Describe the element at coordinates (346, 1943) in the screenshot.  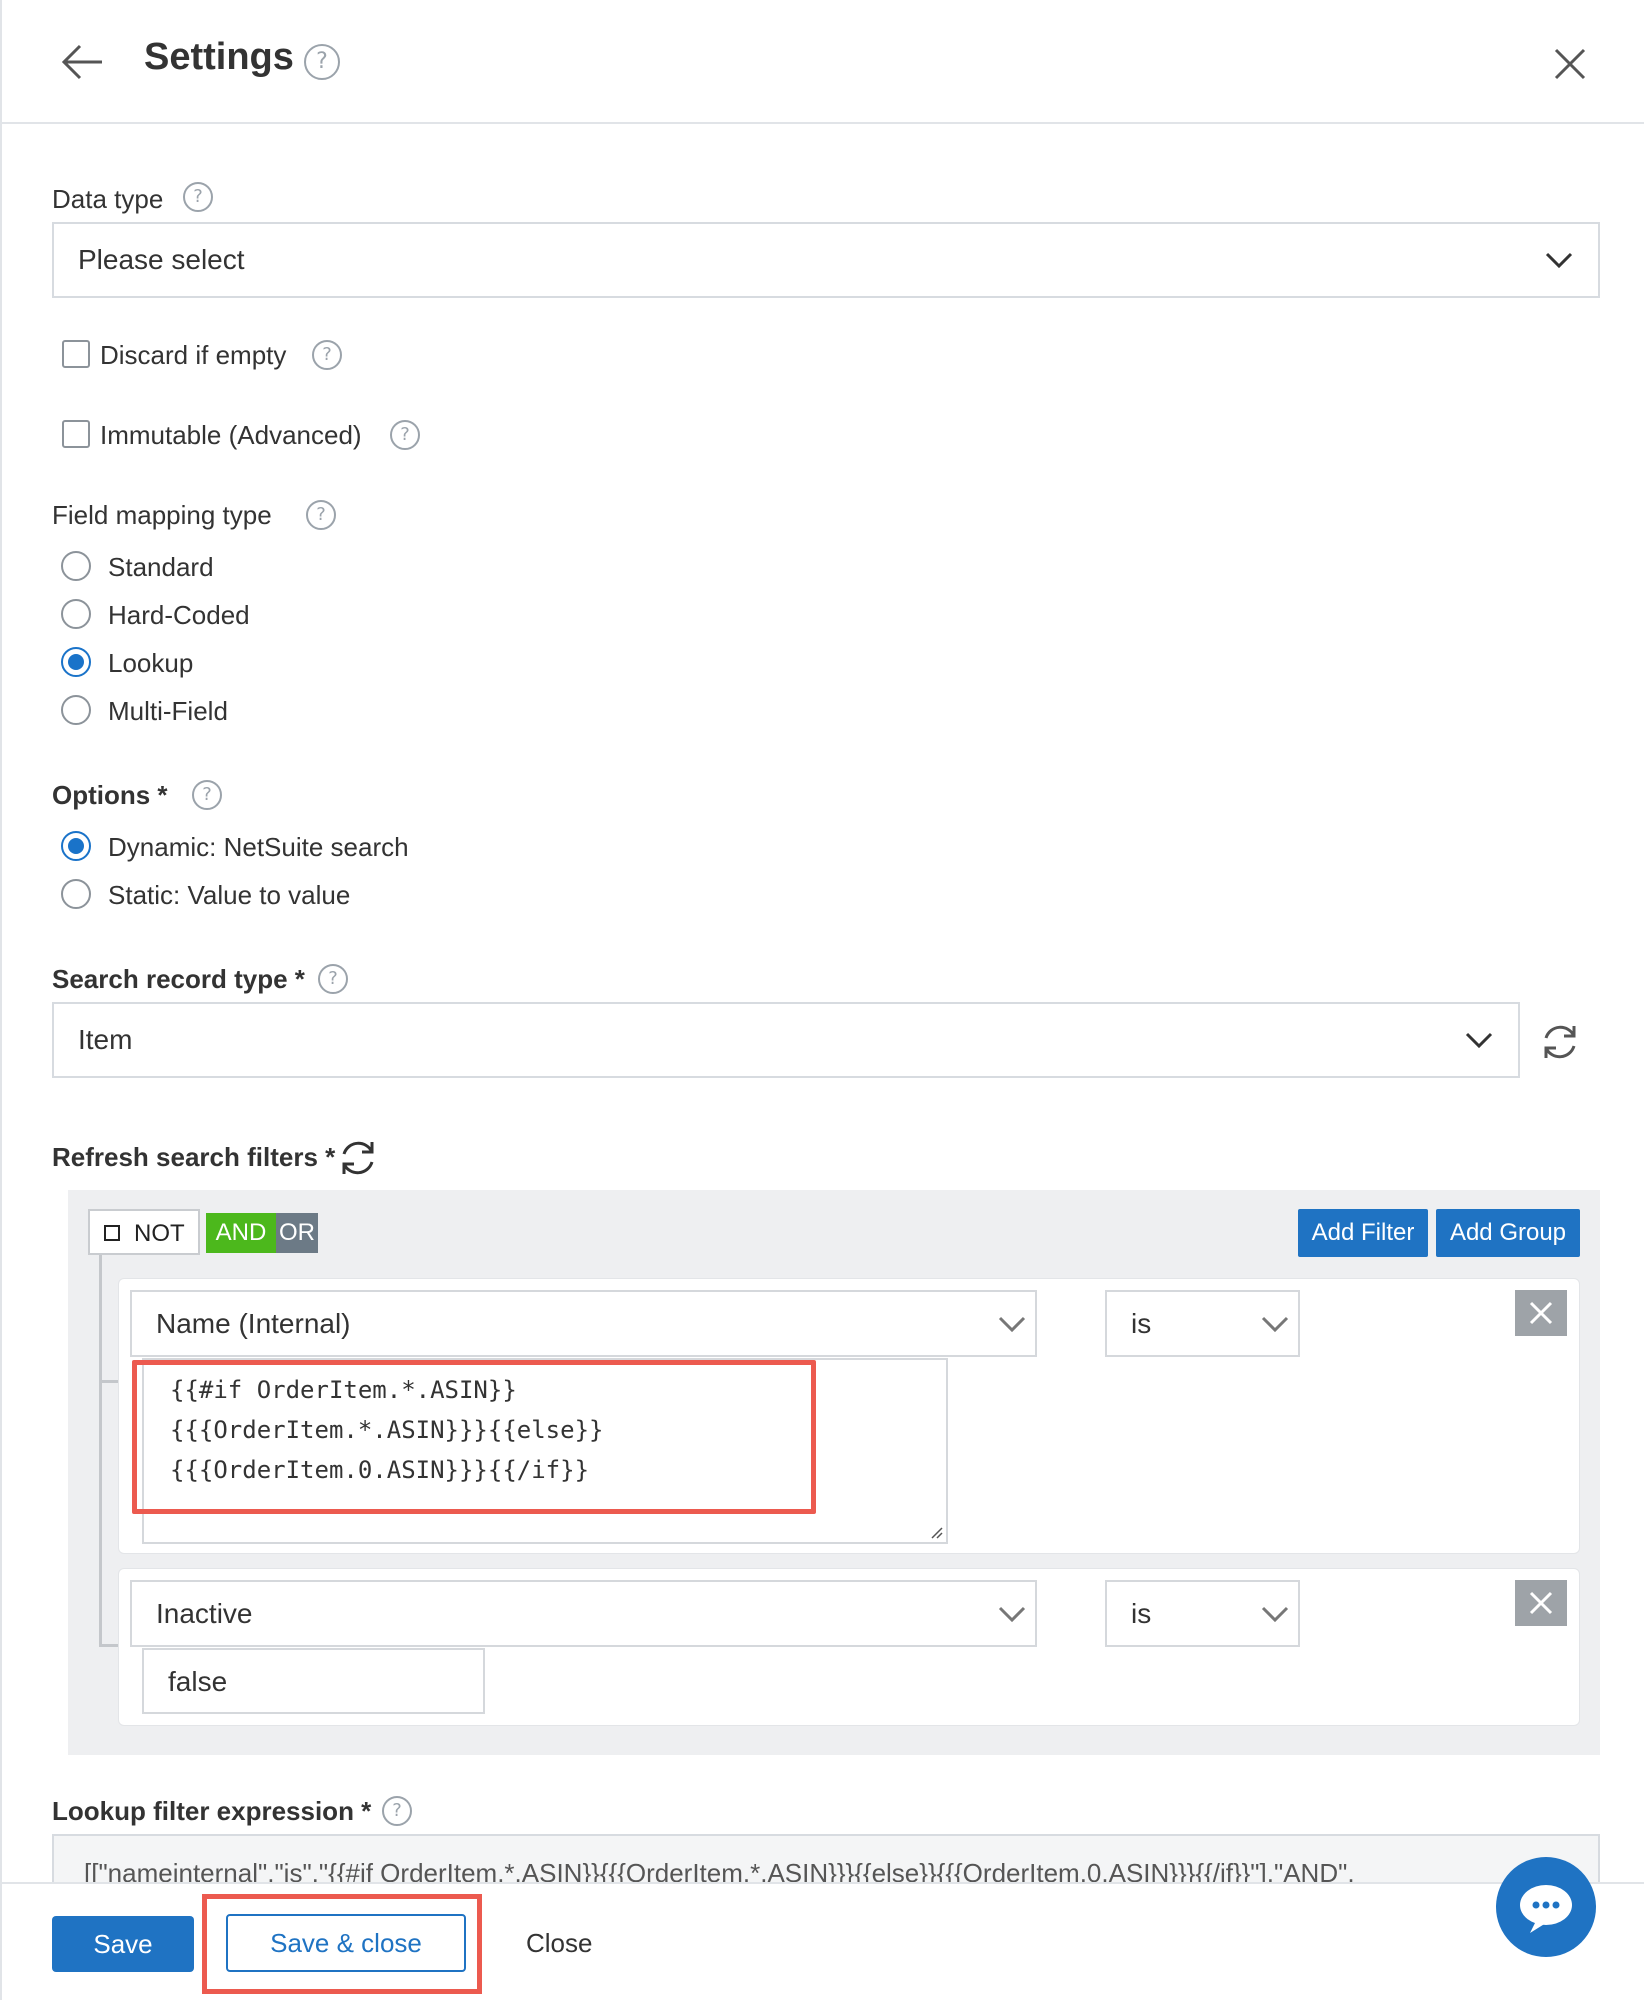
I see `save-and-close-button: Save & close` at that location.